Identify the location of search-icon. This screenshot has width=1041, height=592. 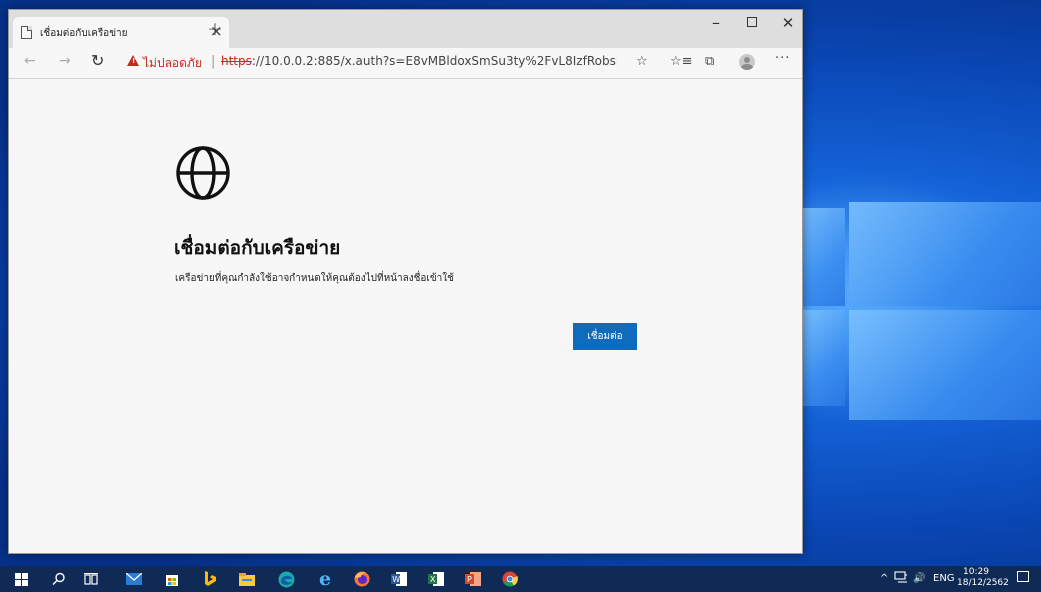
(59, 579).